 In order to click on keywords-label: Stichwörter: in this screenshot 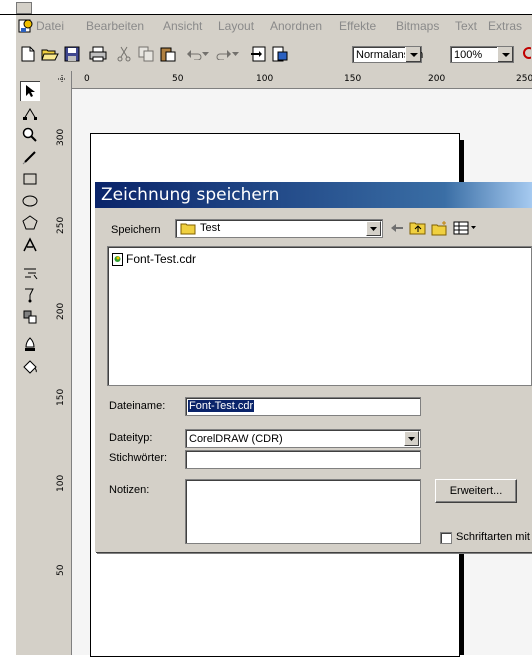, I will do `click(138, 458)`.